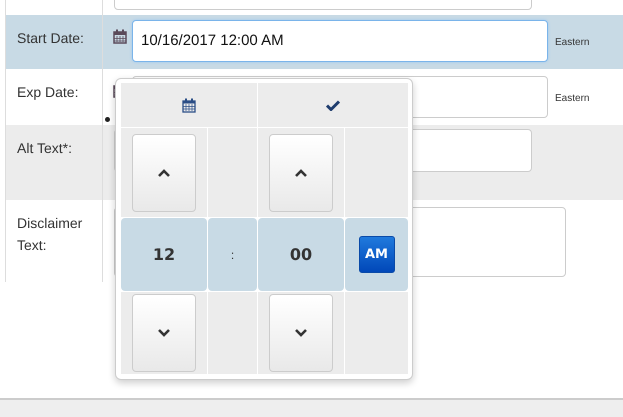  I want to click on confirm-button, so click(333, 105).